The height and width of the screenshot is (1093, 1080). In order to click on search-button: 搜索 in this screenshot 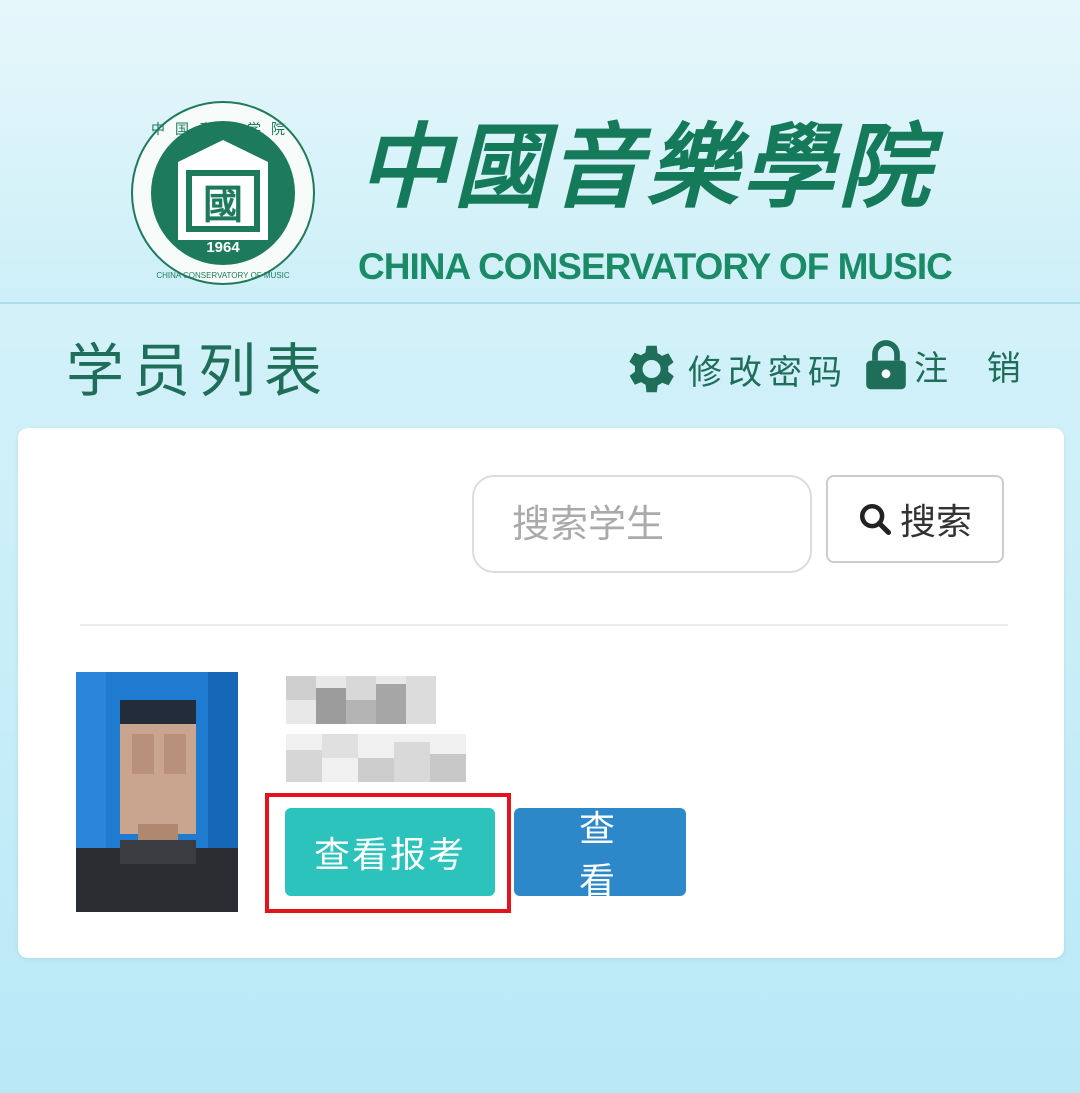, I will do `click(915, 519)`.